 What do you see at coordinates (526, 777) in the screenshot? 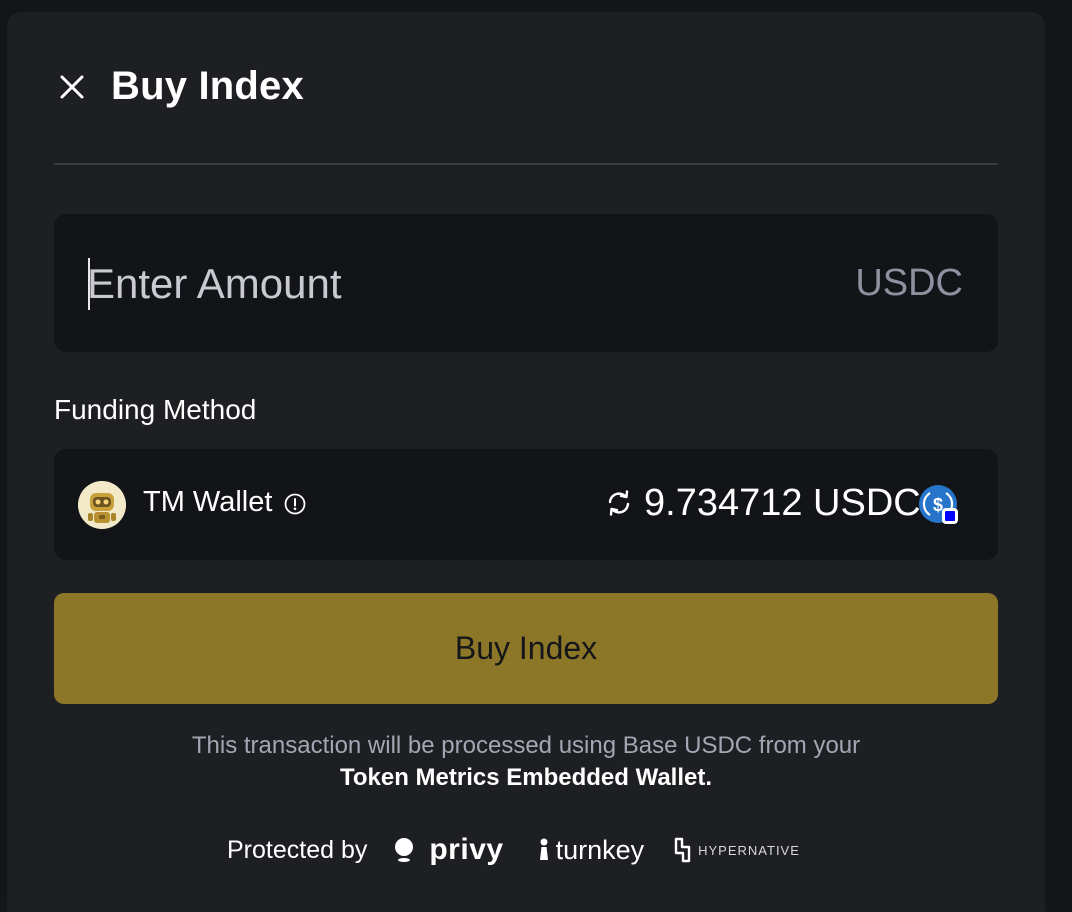
I see `transaction-note-wallet: Token Metrics Embedded Wallet.` at bounding box center [526, 777].